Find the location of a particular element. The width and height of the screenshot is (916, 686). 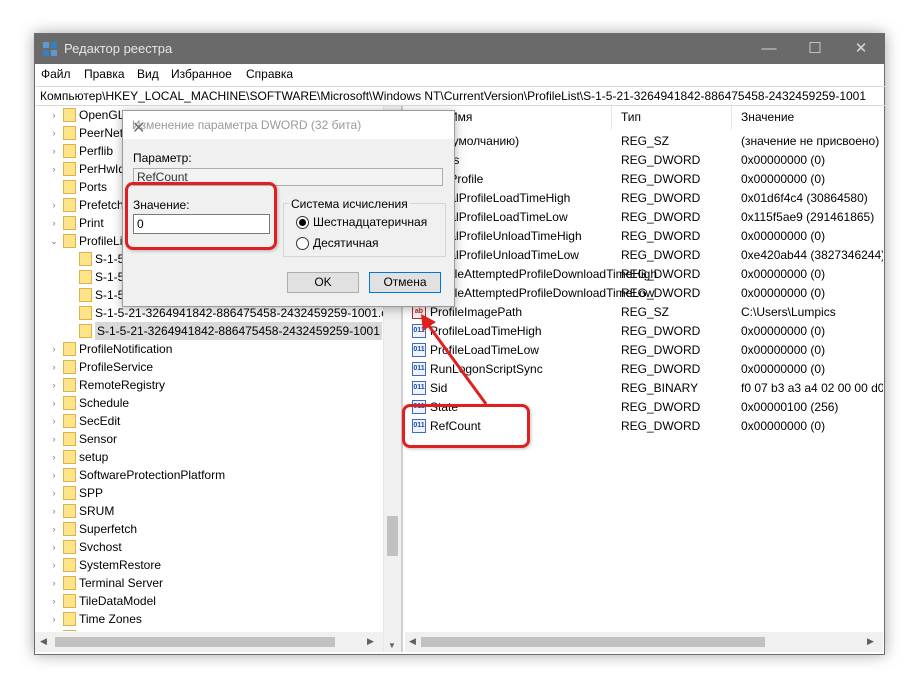

scroll-down-icon: ▼ is located at coordinates (392, 645).